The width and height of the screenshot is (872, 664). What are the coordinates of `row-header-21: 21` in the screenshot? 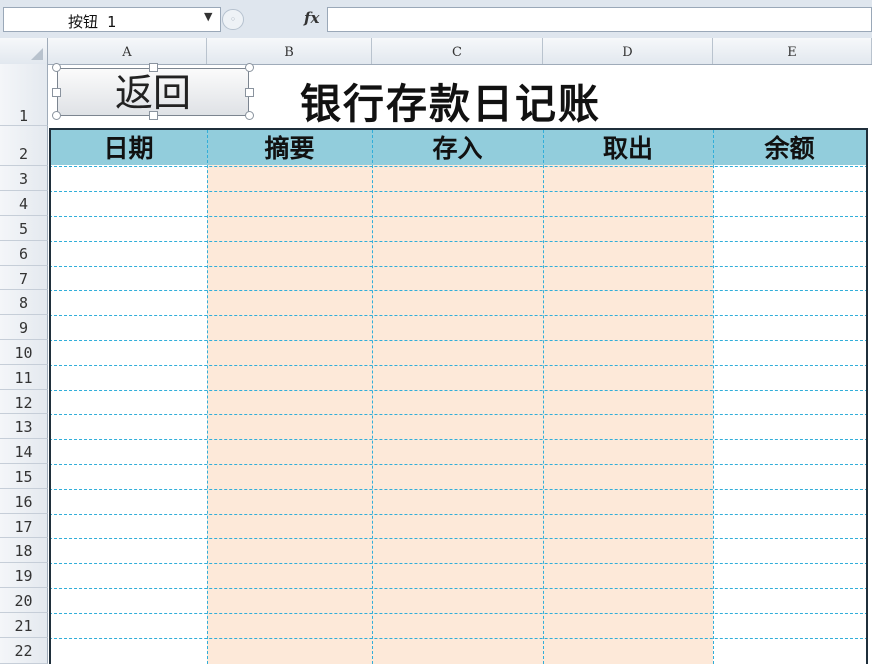 It's located at (24, 625).